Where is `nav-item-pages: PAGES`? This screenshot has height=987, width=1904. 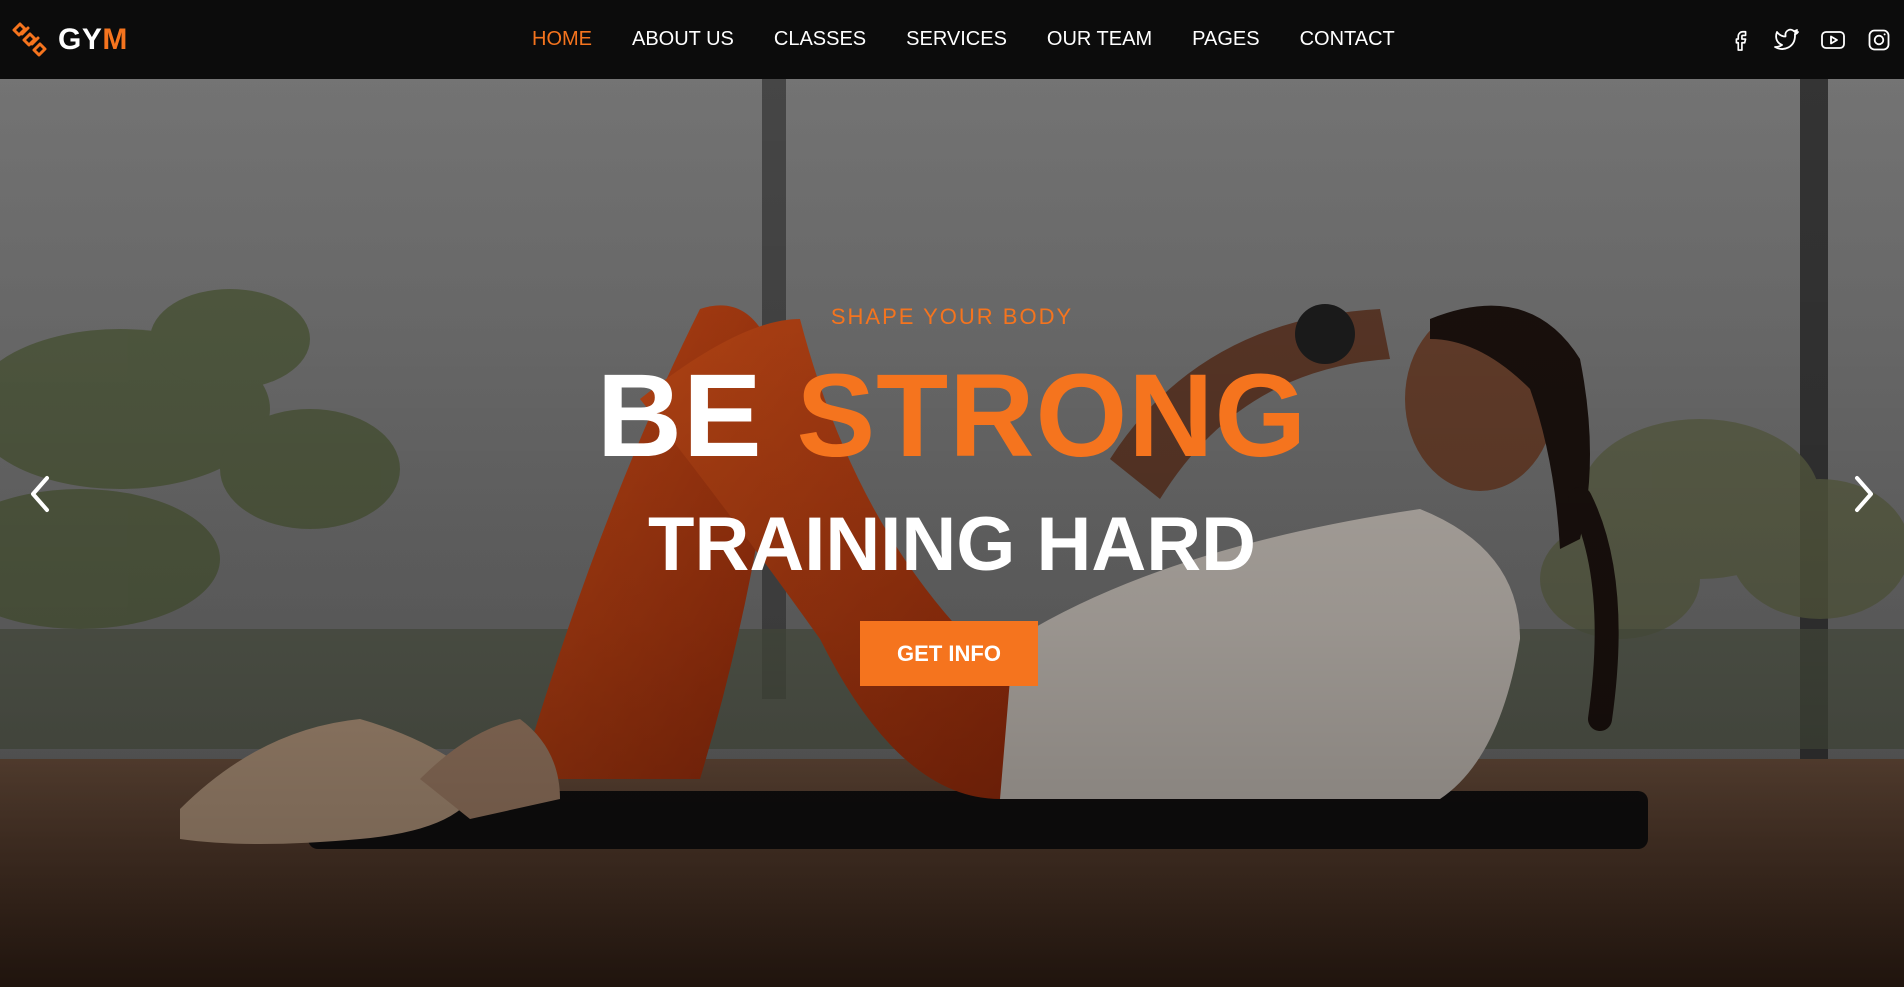 nav-item-pages: PAGES is located at coordinates (1225, 39).